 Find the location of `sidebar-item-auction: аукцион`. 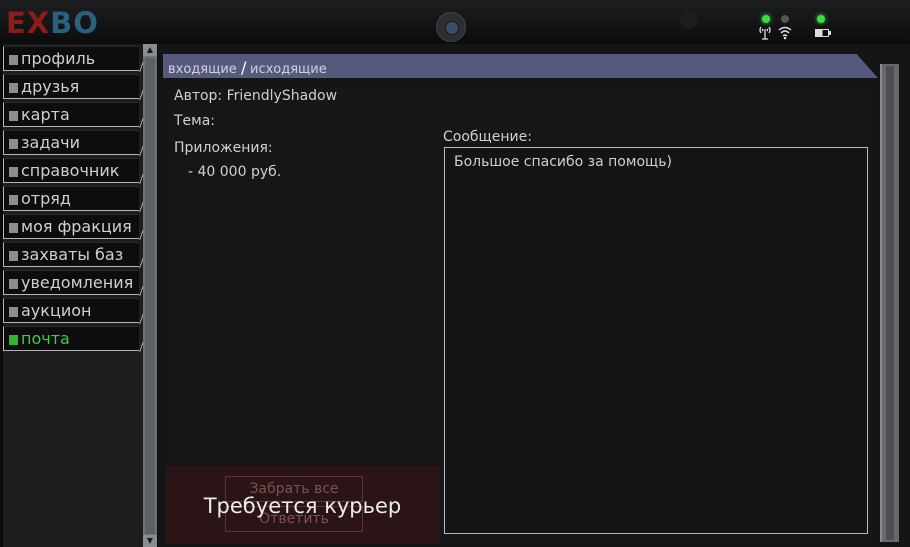

sidebar-item-auction: аукцион is located at coordinates (76, 310).